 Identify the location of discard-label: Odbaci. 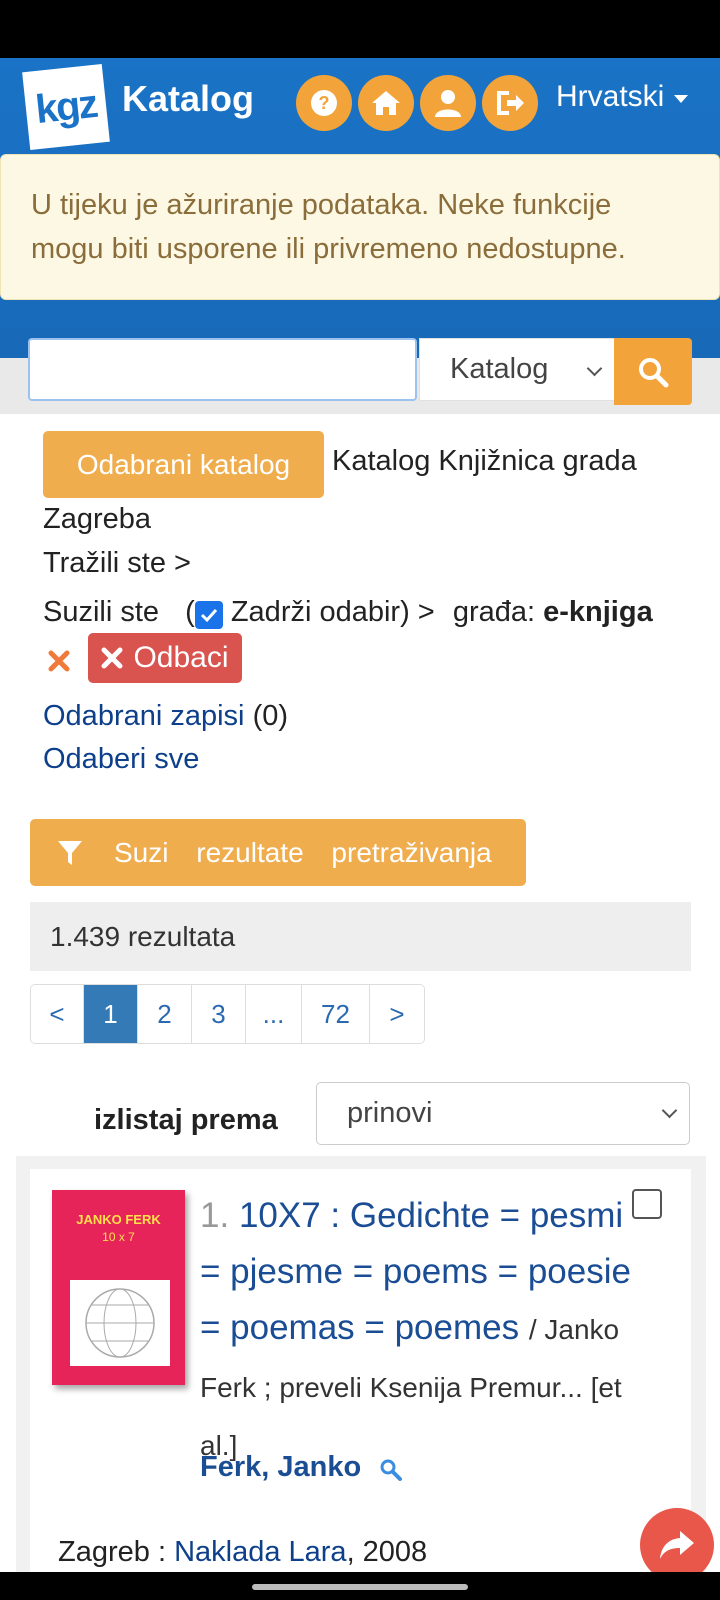
(181, 657).